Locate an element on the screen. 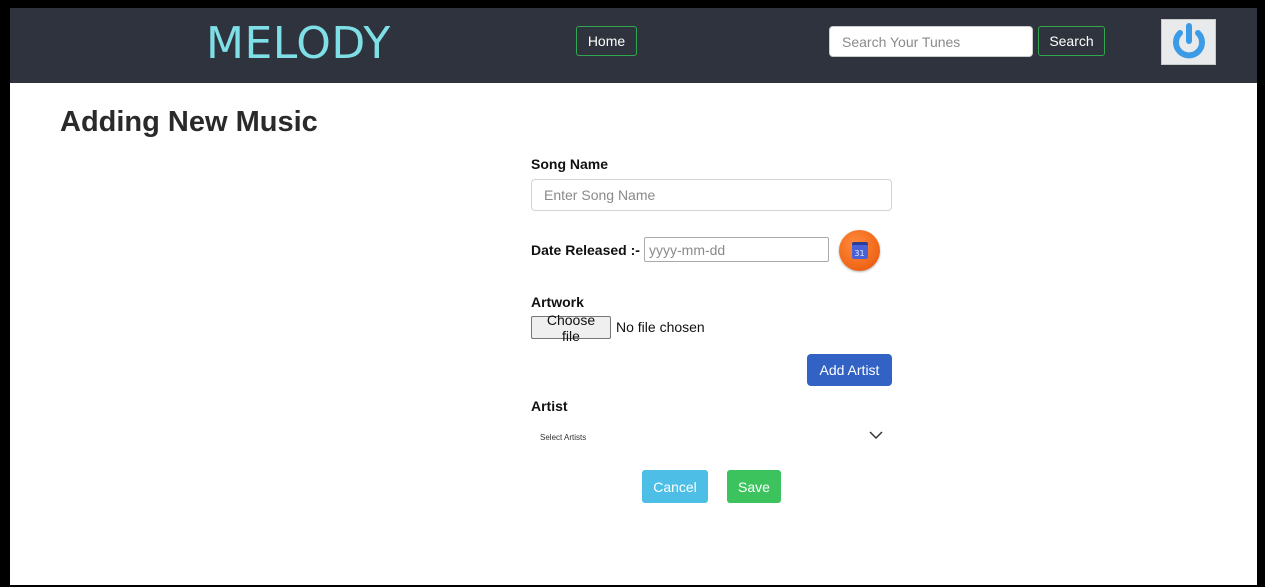 This screenshot has width=1265, height=587. navbar: MELODY Home Search is located at coordinates (633, 45).